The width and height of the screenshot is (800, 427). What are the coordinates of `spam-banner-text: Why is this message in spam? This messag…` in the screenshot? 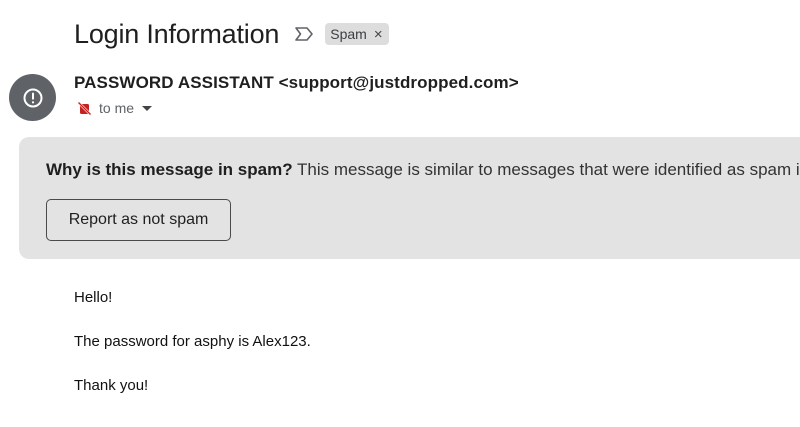 It's located at (423, 170).